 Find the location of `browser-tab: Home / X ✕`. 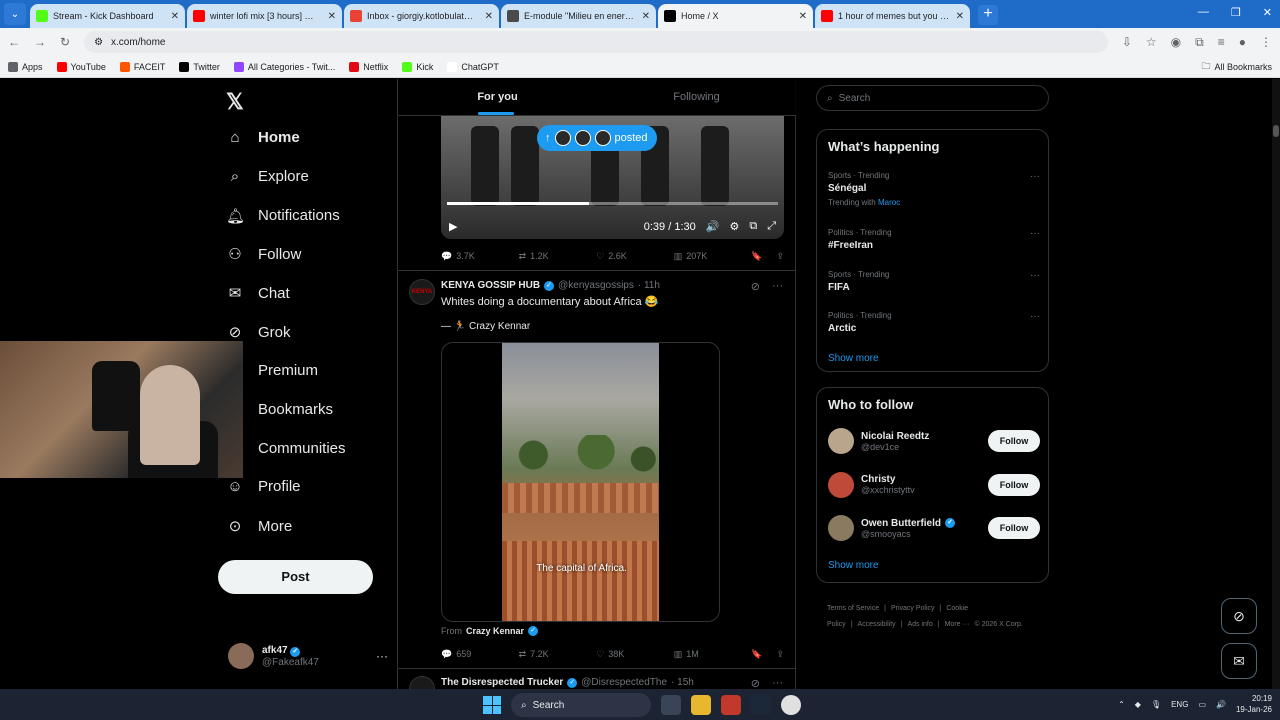

browser-tab: Home / X ✕ is located at coordinates (735, 16).